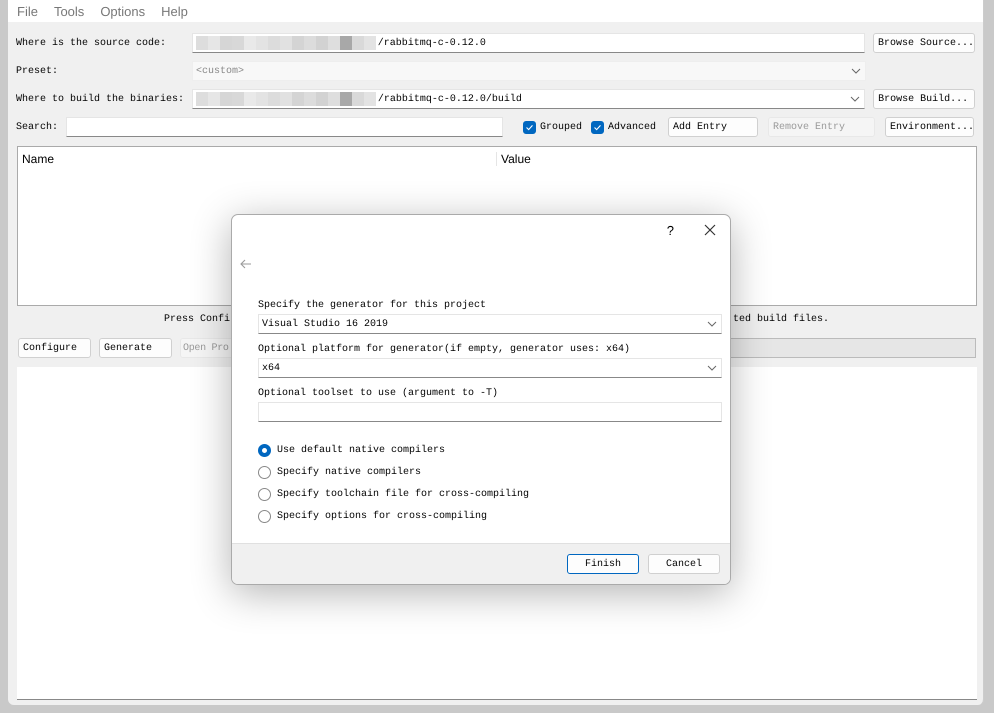 Image resolution: width=994 pixels, height=713 pixels. What do you see at coordinates (445, 350) in the screenshot?
I see `prompt-label: Optional platform for generator(if empty, generator uses: x64)` at bounding box center [445, 350].